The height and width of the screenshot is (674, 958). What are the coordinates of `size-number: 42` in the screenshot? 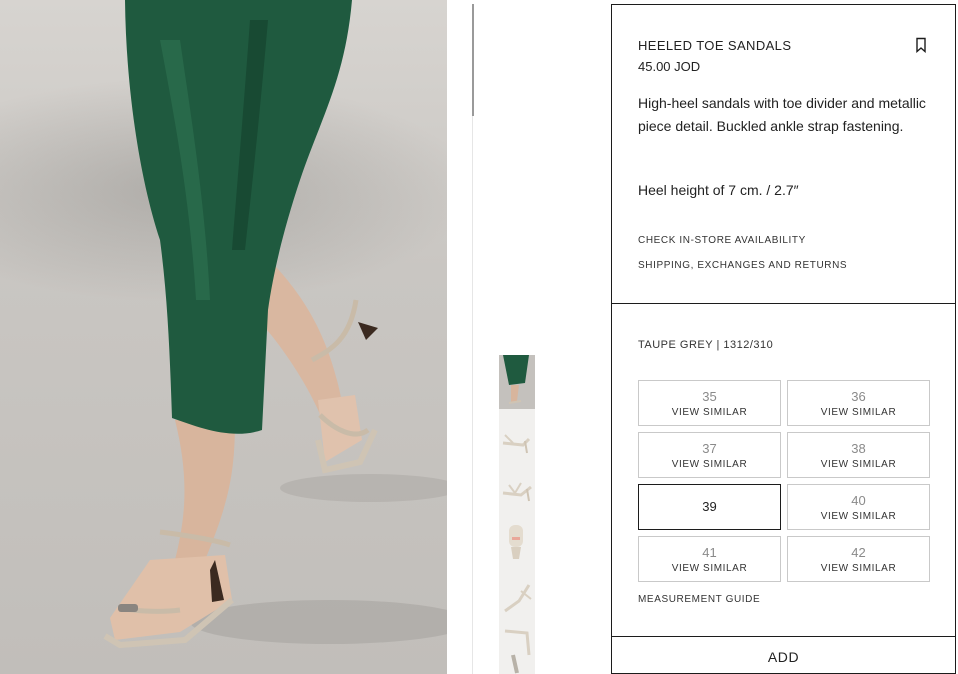 It's located at (858, 552).